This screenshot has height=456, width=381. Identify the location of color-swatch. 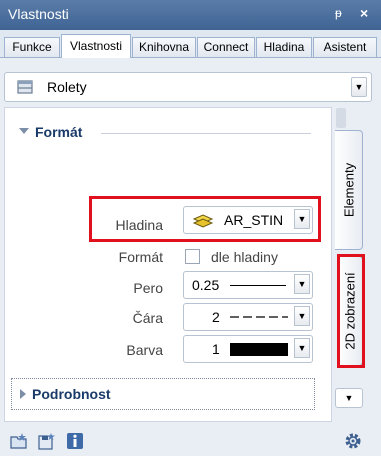
(259, 349).